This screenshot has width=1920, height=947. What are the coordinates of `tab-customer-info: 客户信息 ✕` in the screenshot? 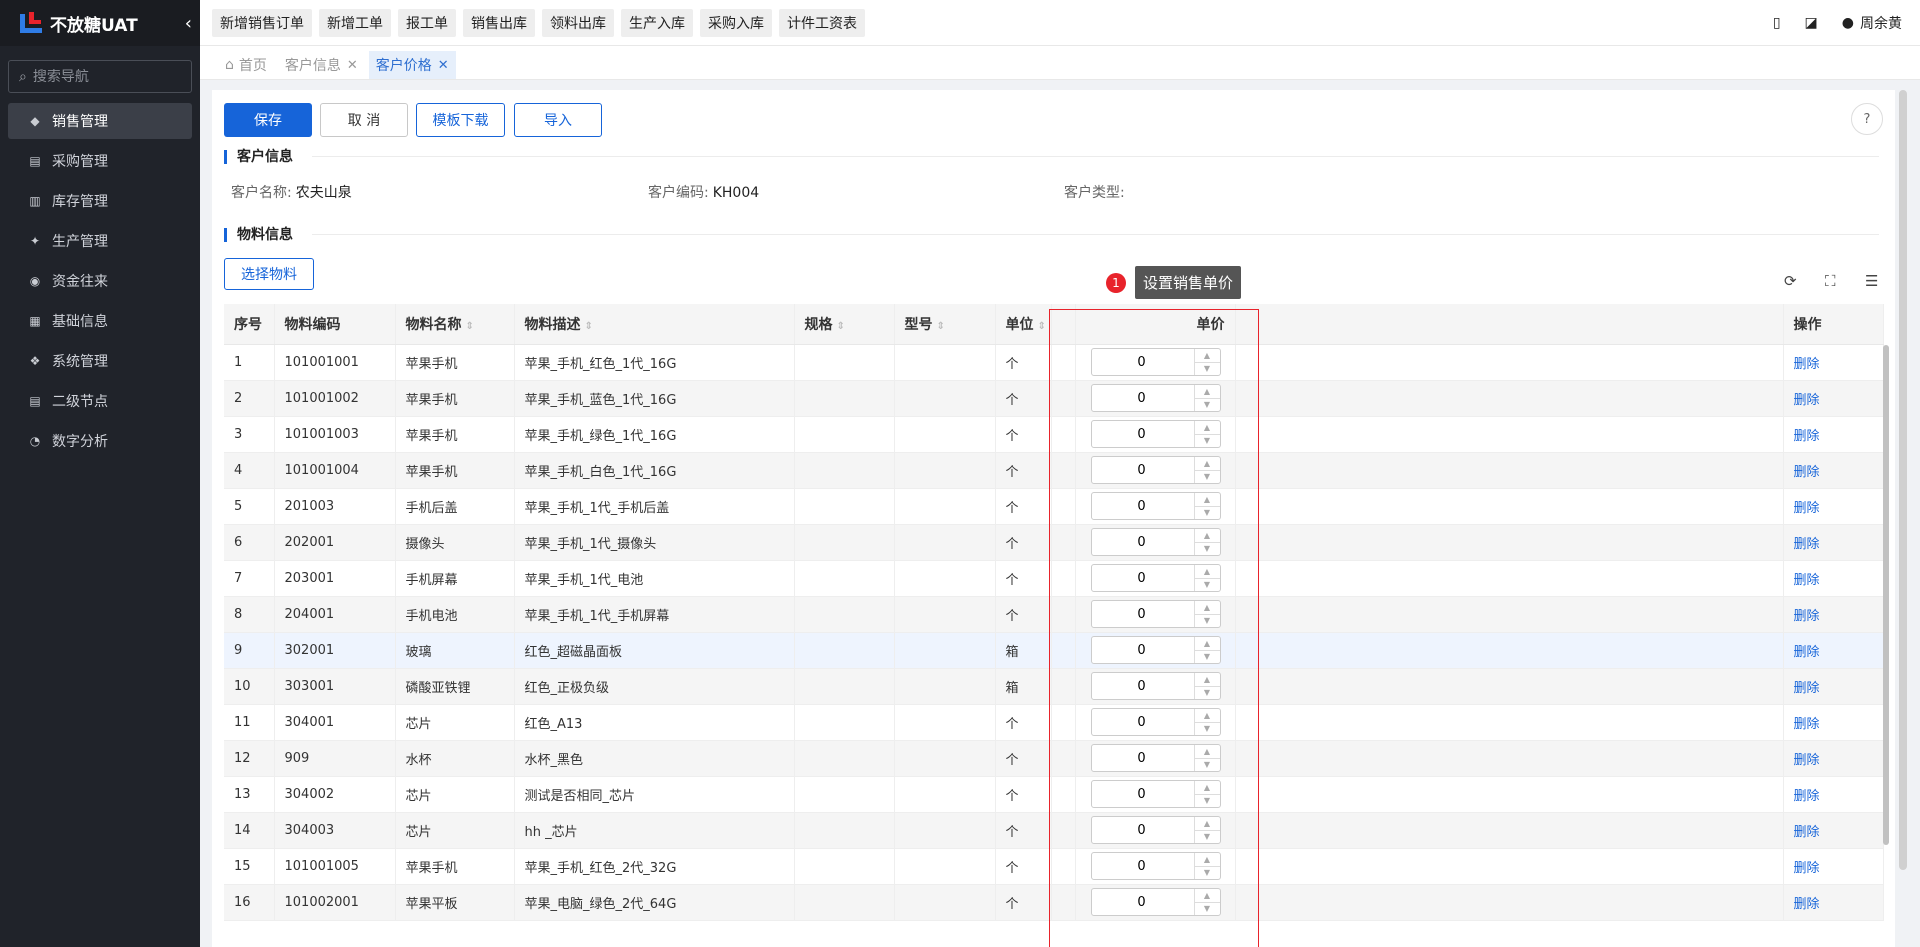 It's located at (321, 65).